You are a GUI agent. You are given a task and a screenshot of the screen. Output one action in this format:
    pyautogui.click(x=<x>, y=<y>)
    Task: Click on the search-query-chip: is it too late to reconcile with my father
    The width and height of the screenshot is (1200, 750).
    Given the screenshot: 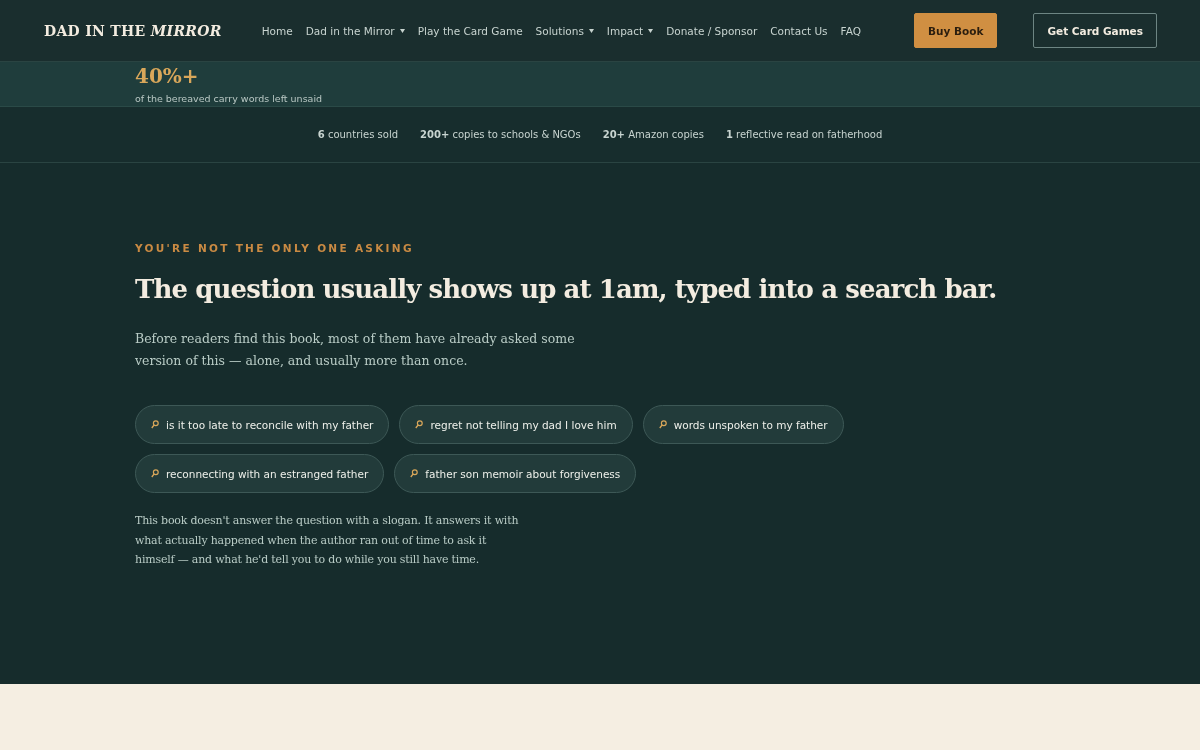 What is the action you would take?
    pyautogui.click(x=262, y=424)
    